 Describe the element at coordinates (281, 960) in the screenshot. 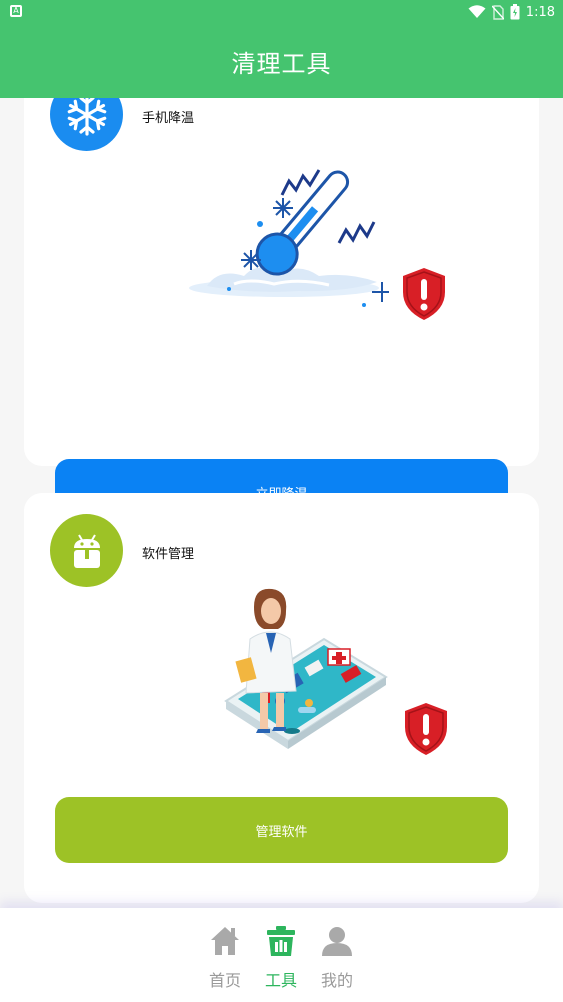

I see `tab-tools: 工具` at that location.